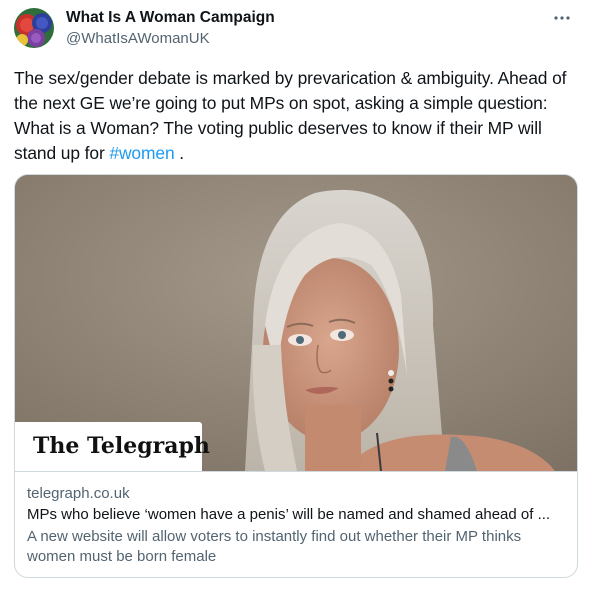  What do you see at coordinates (179, 153) in the screenshot?
I see `tweet-text-end: .` at bounding box center [179, 153].